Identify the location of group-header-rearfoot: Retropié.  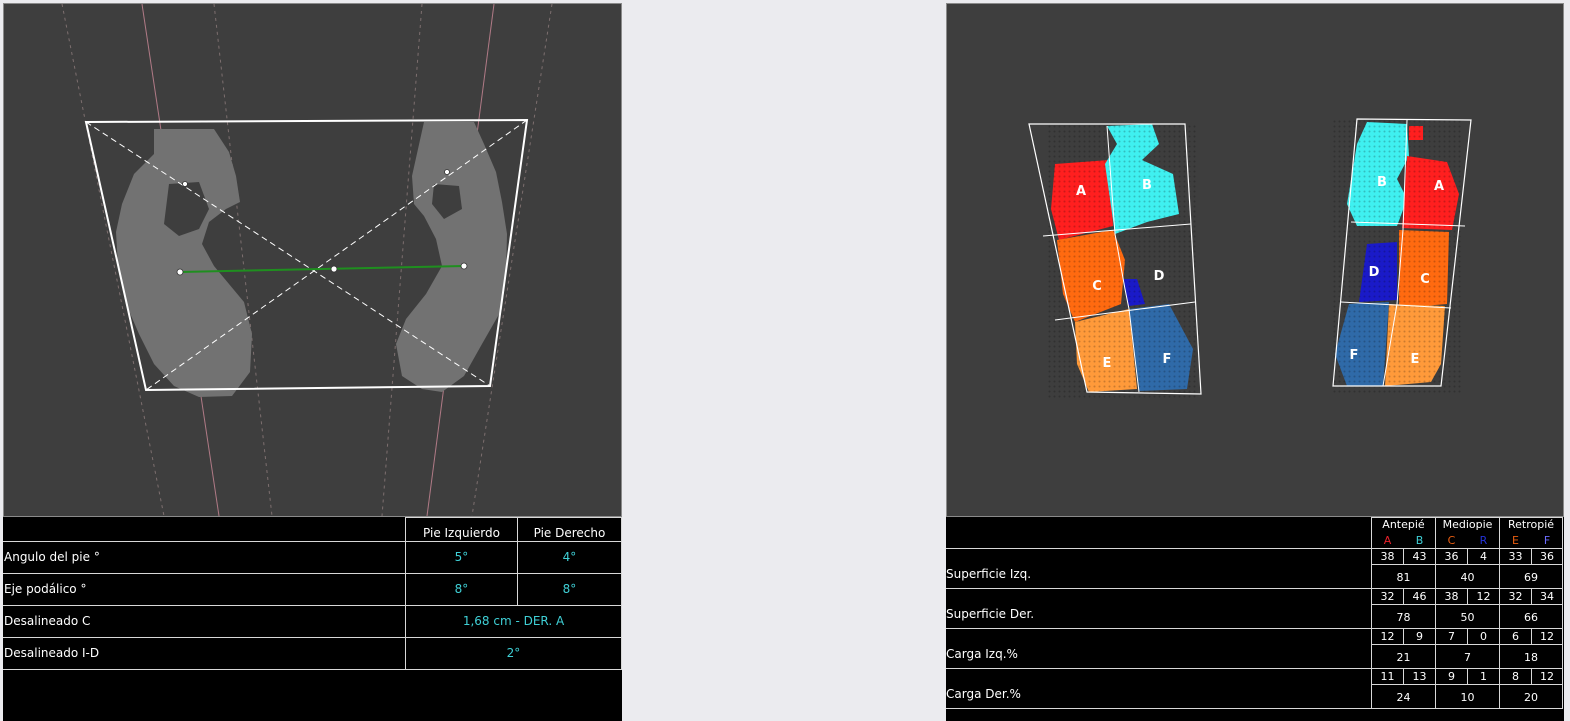
(1531, 524).